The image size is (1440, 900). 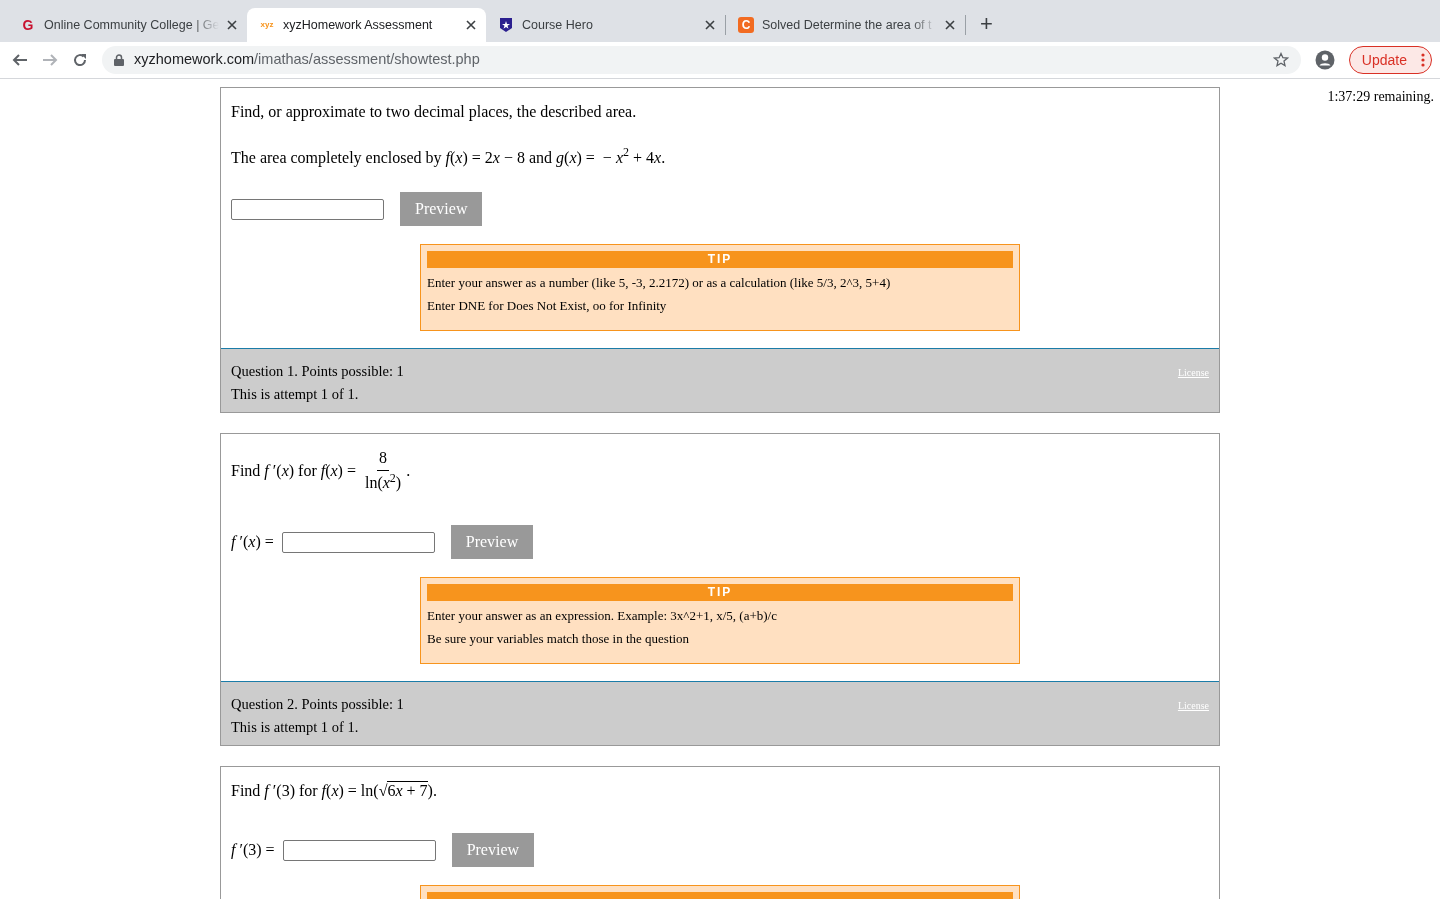 I want to click on tab-title: Course Hero, so click(x=558, y=25).